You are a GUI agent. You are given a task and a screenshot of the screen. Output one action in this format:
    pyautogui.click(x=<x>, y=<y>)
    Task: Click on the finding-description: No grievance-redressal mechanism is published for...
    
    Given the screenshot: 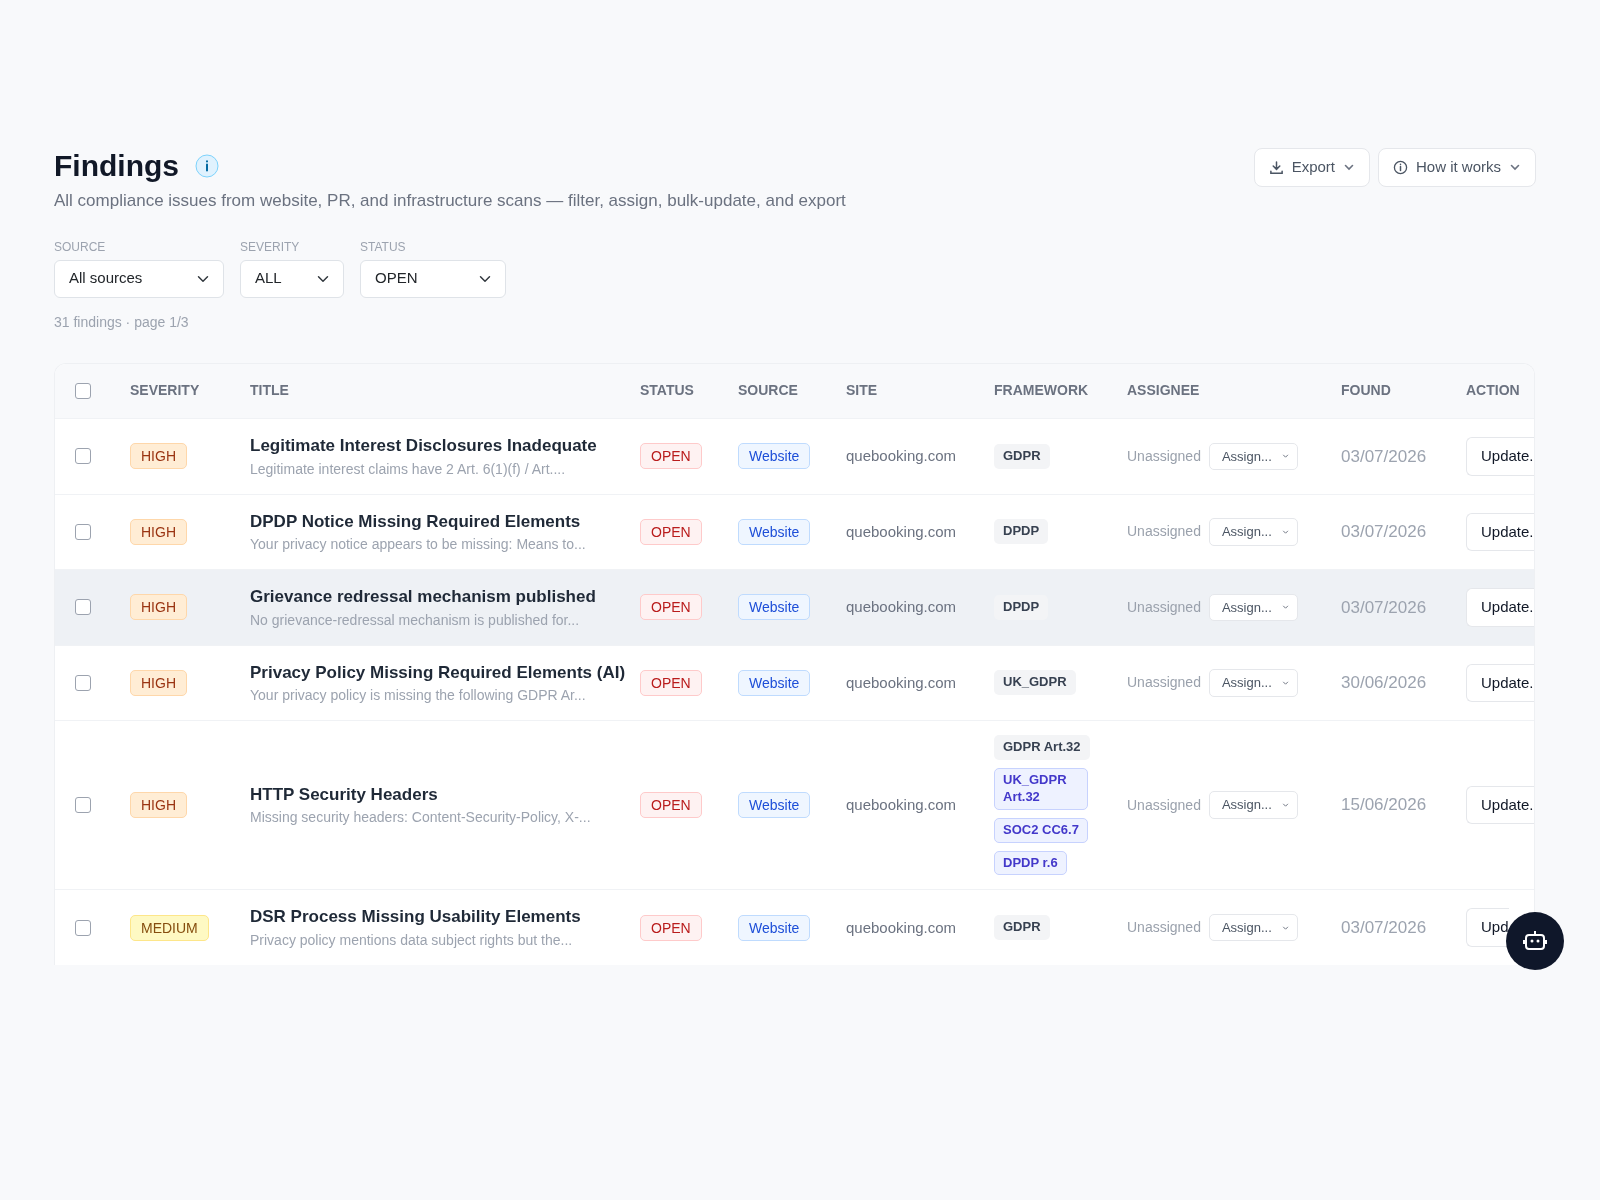 What is the action you would take?
    pyautogui.click(x=415, y=620)
    